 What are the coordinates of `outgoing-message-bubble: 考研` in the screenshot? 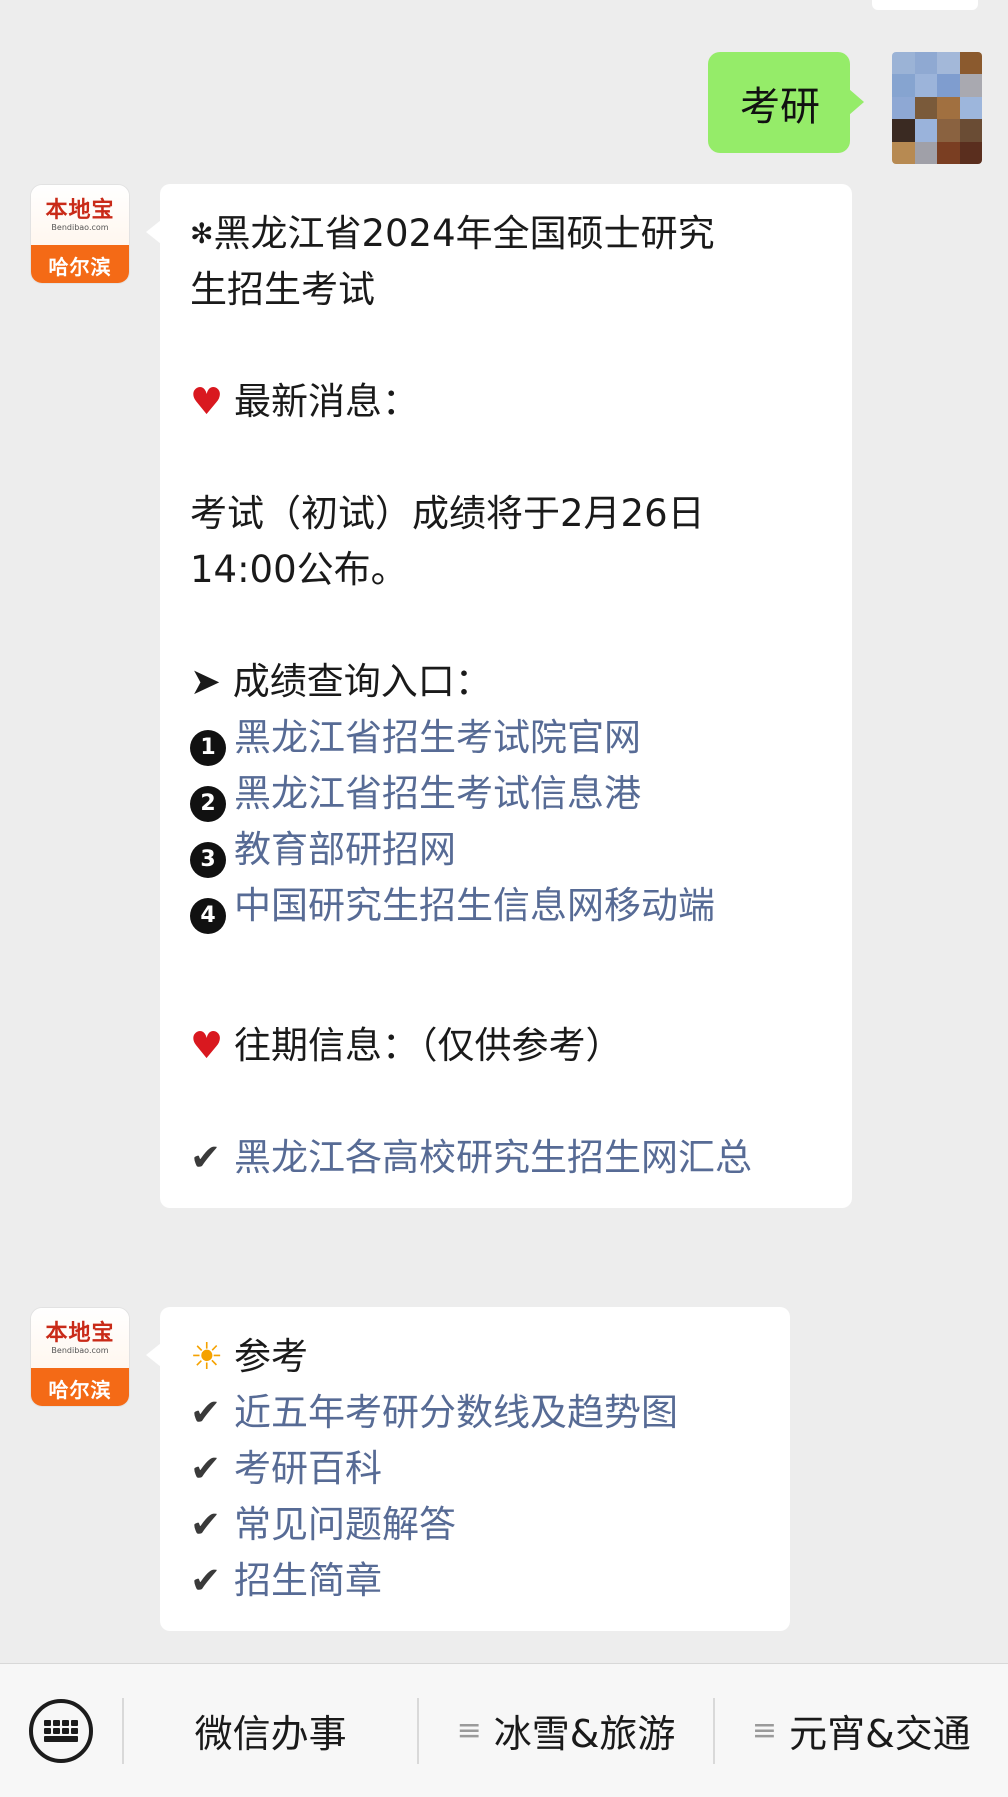 It's located at (786, 102).